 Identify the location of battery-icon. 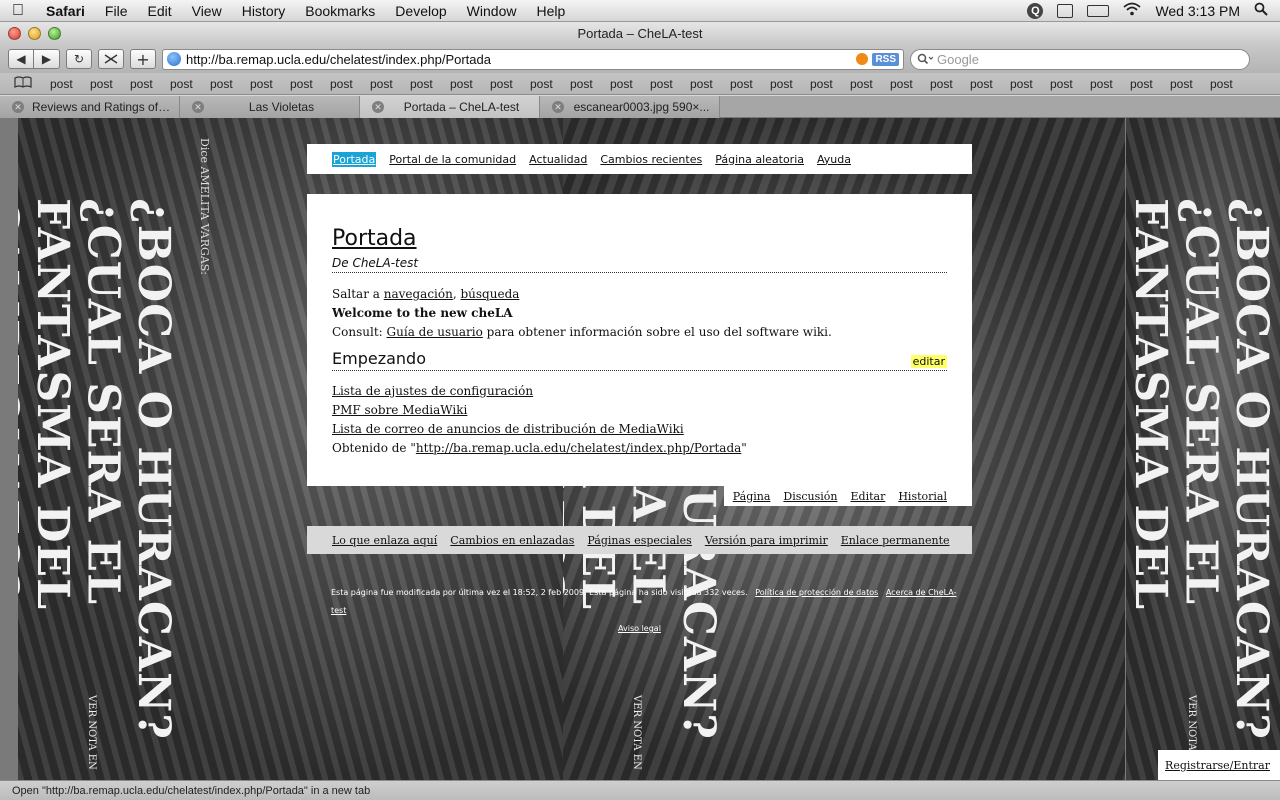
(1098, 10).